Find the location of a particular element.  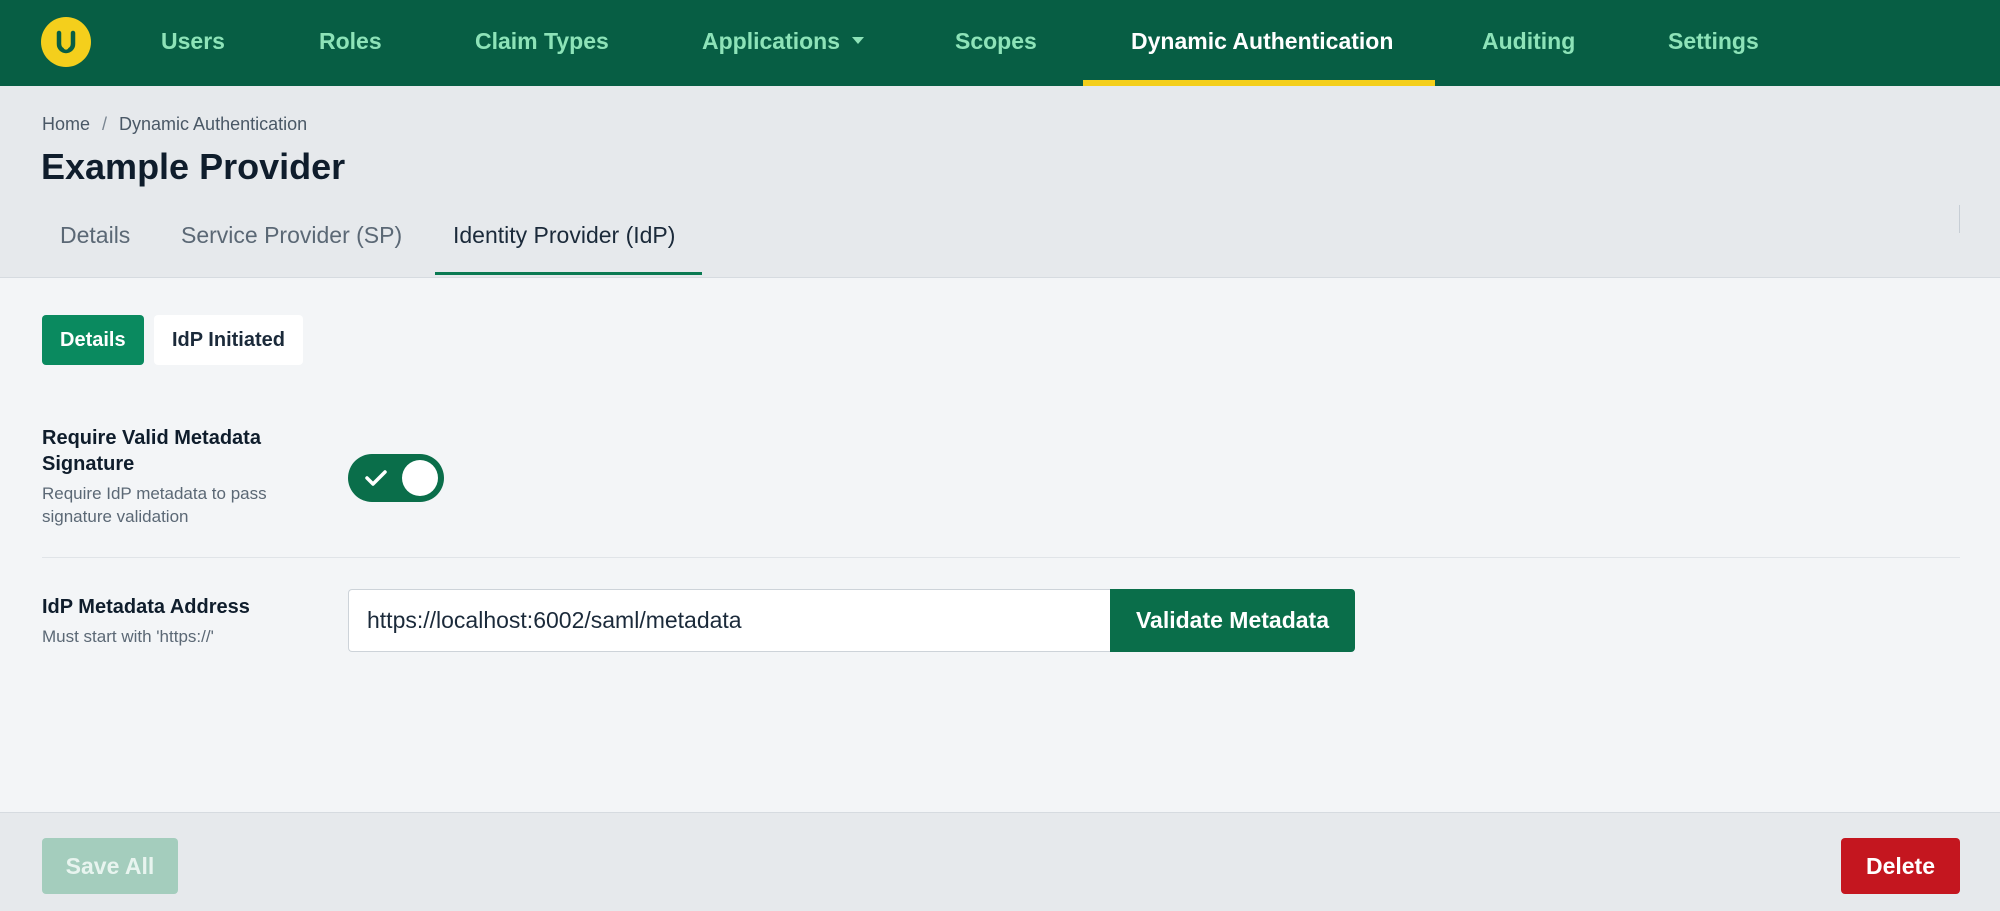

breadcrumb: Home / Dynamic Authentication is located at coordinates (174, 124).